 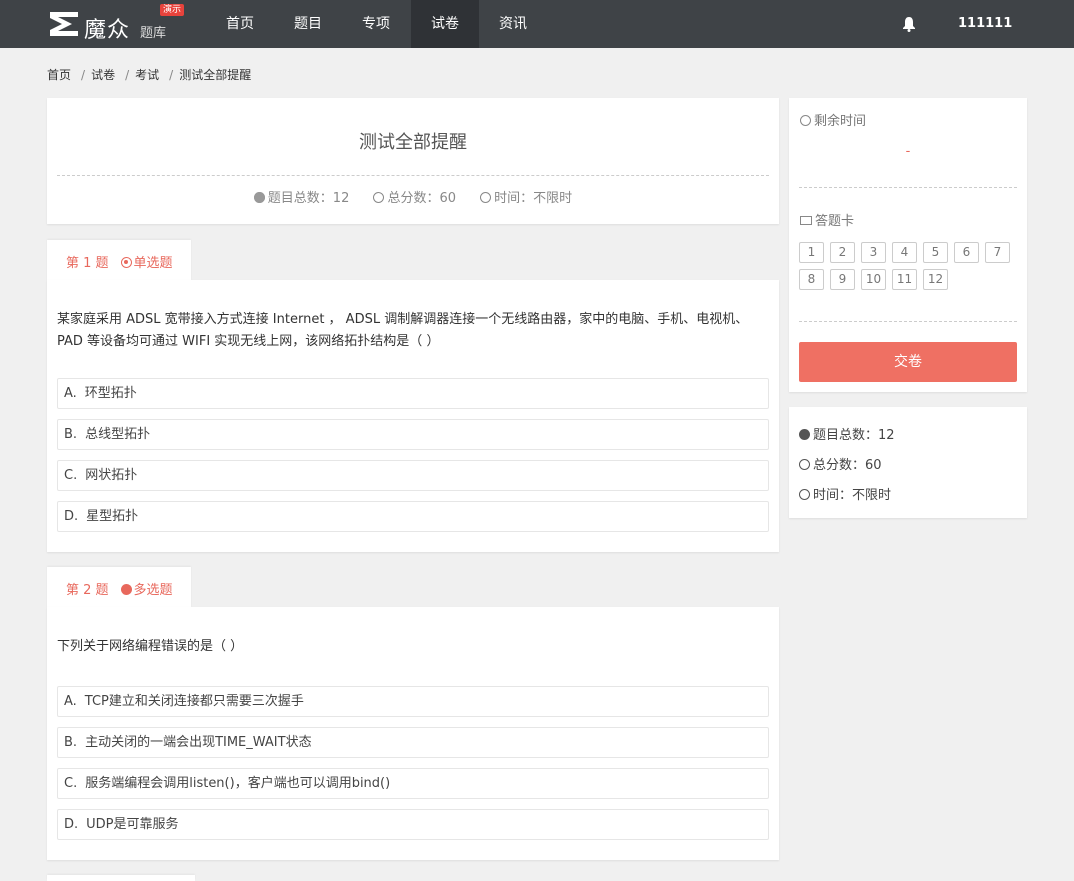 What do you see at coordinates (121, 878) in the screenshot?
I see `question-3-tab` at bounding box center [121, 878].